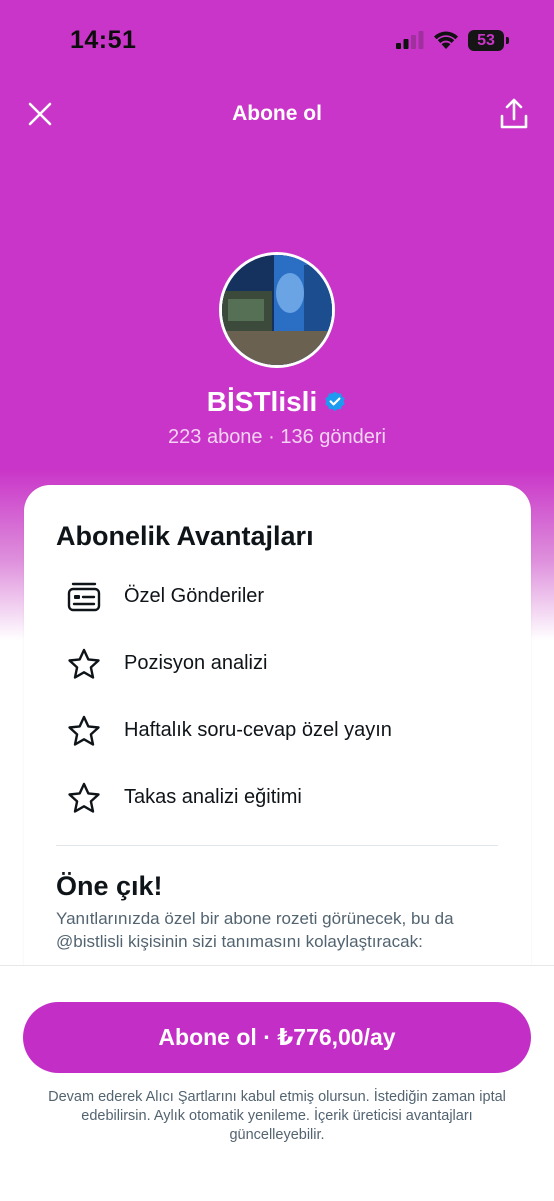 This screenshot has width=554, height=1201. I want to click on avatar-image, so click(277, 310).